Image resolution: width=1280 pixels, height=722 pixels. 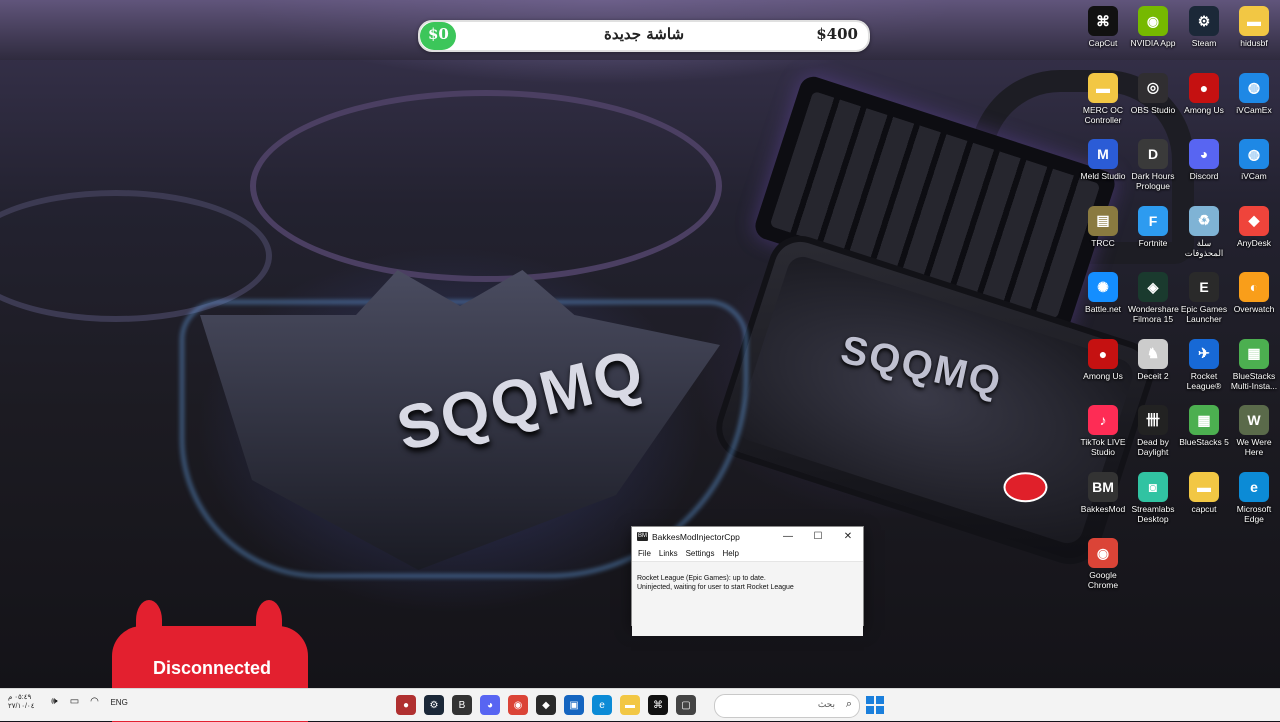 I want to click on desktop-shortcut: ♞ Deceit 2, so click(x=1153, y=358).